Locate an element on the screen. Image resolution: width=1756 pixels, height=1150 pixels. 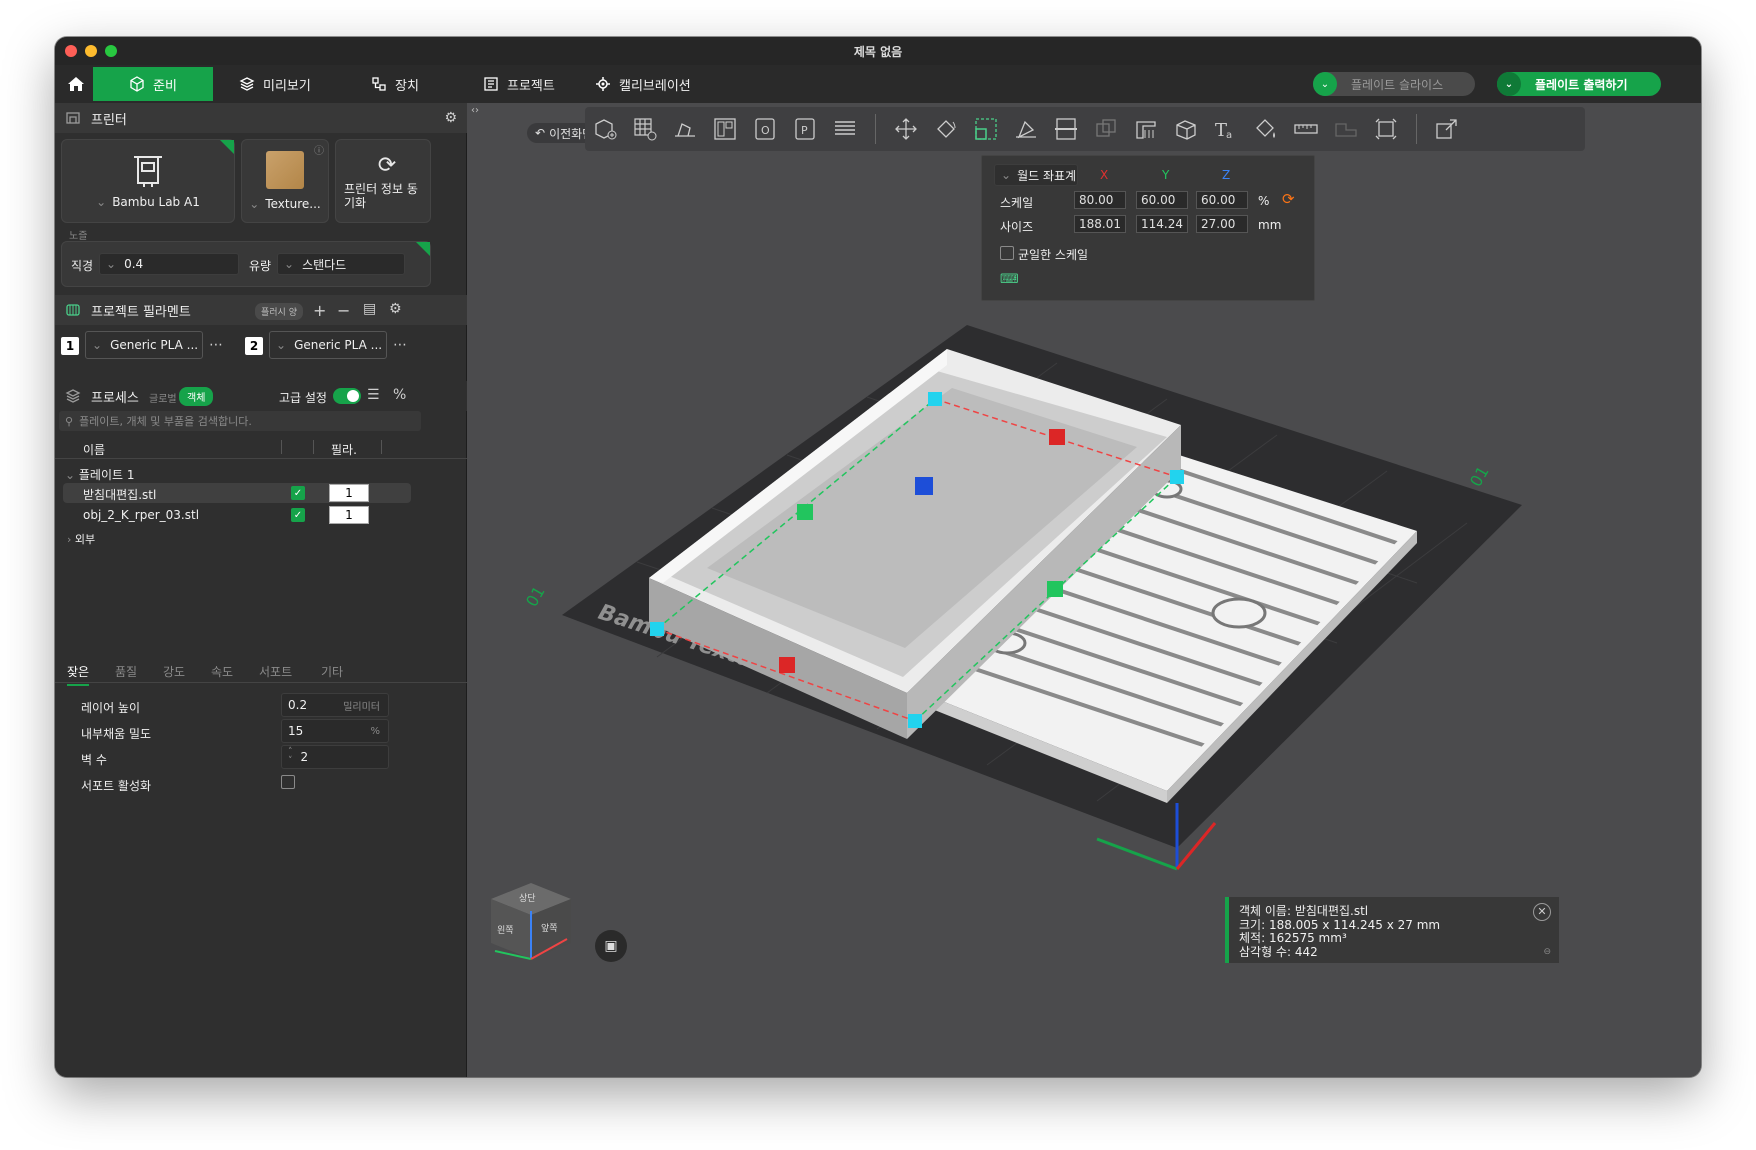
tab-preview: 미리보기 is located at coordinates (275, 84).